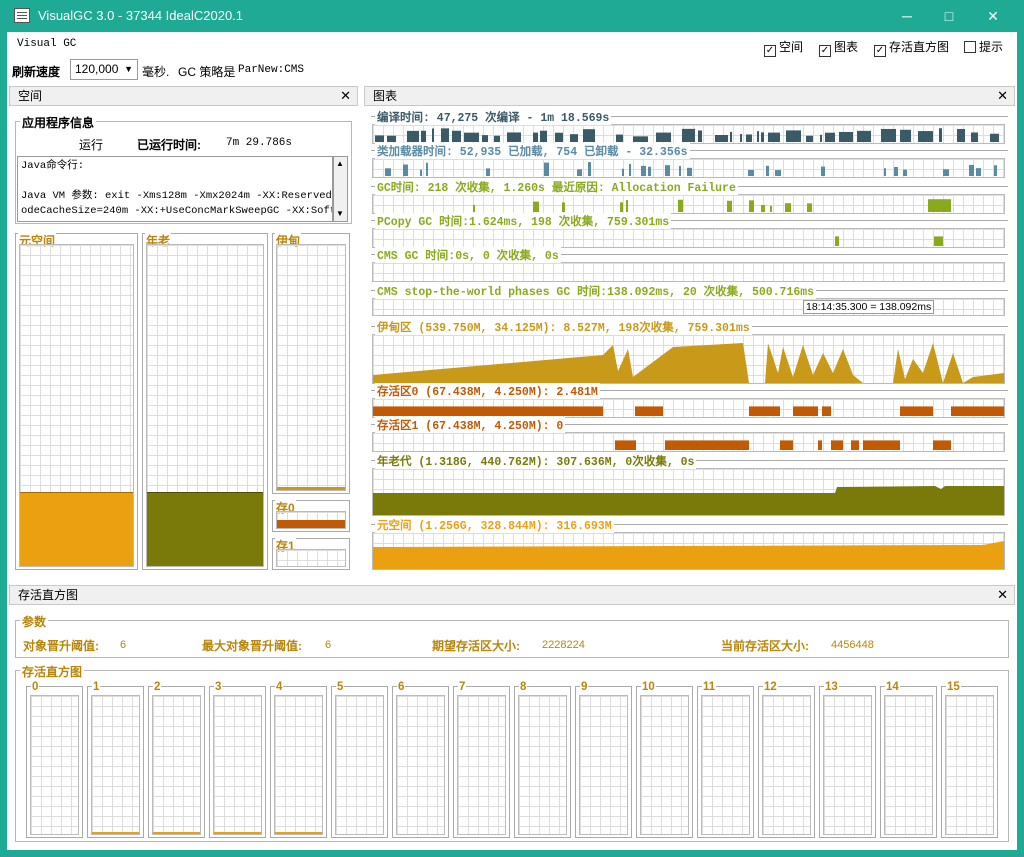 The image size is (1024, 857). I want to click on view-checkbox-3: 提示, so click(983, 46).